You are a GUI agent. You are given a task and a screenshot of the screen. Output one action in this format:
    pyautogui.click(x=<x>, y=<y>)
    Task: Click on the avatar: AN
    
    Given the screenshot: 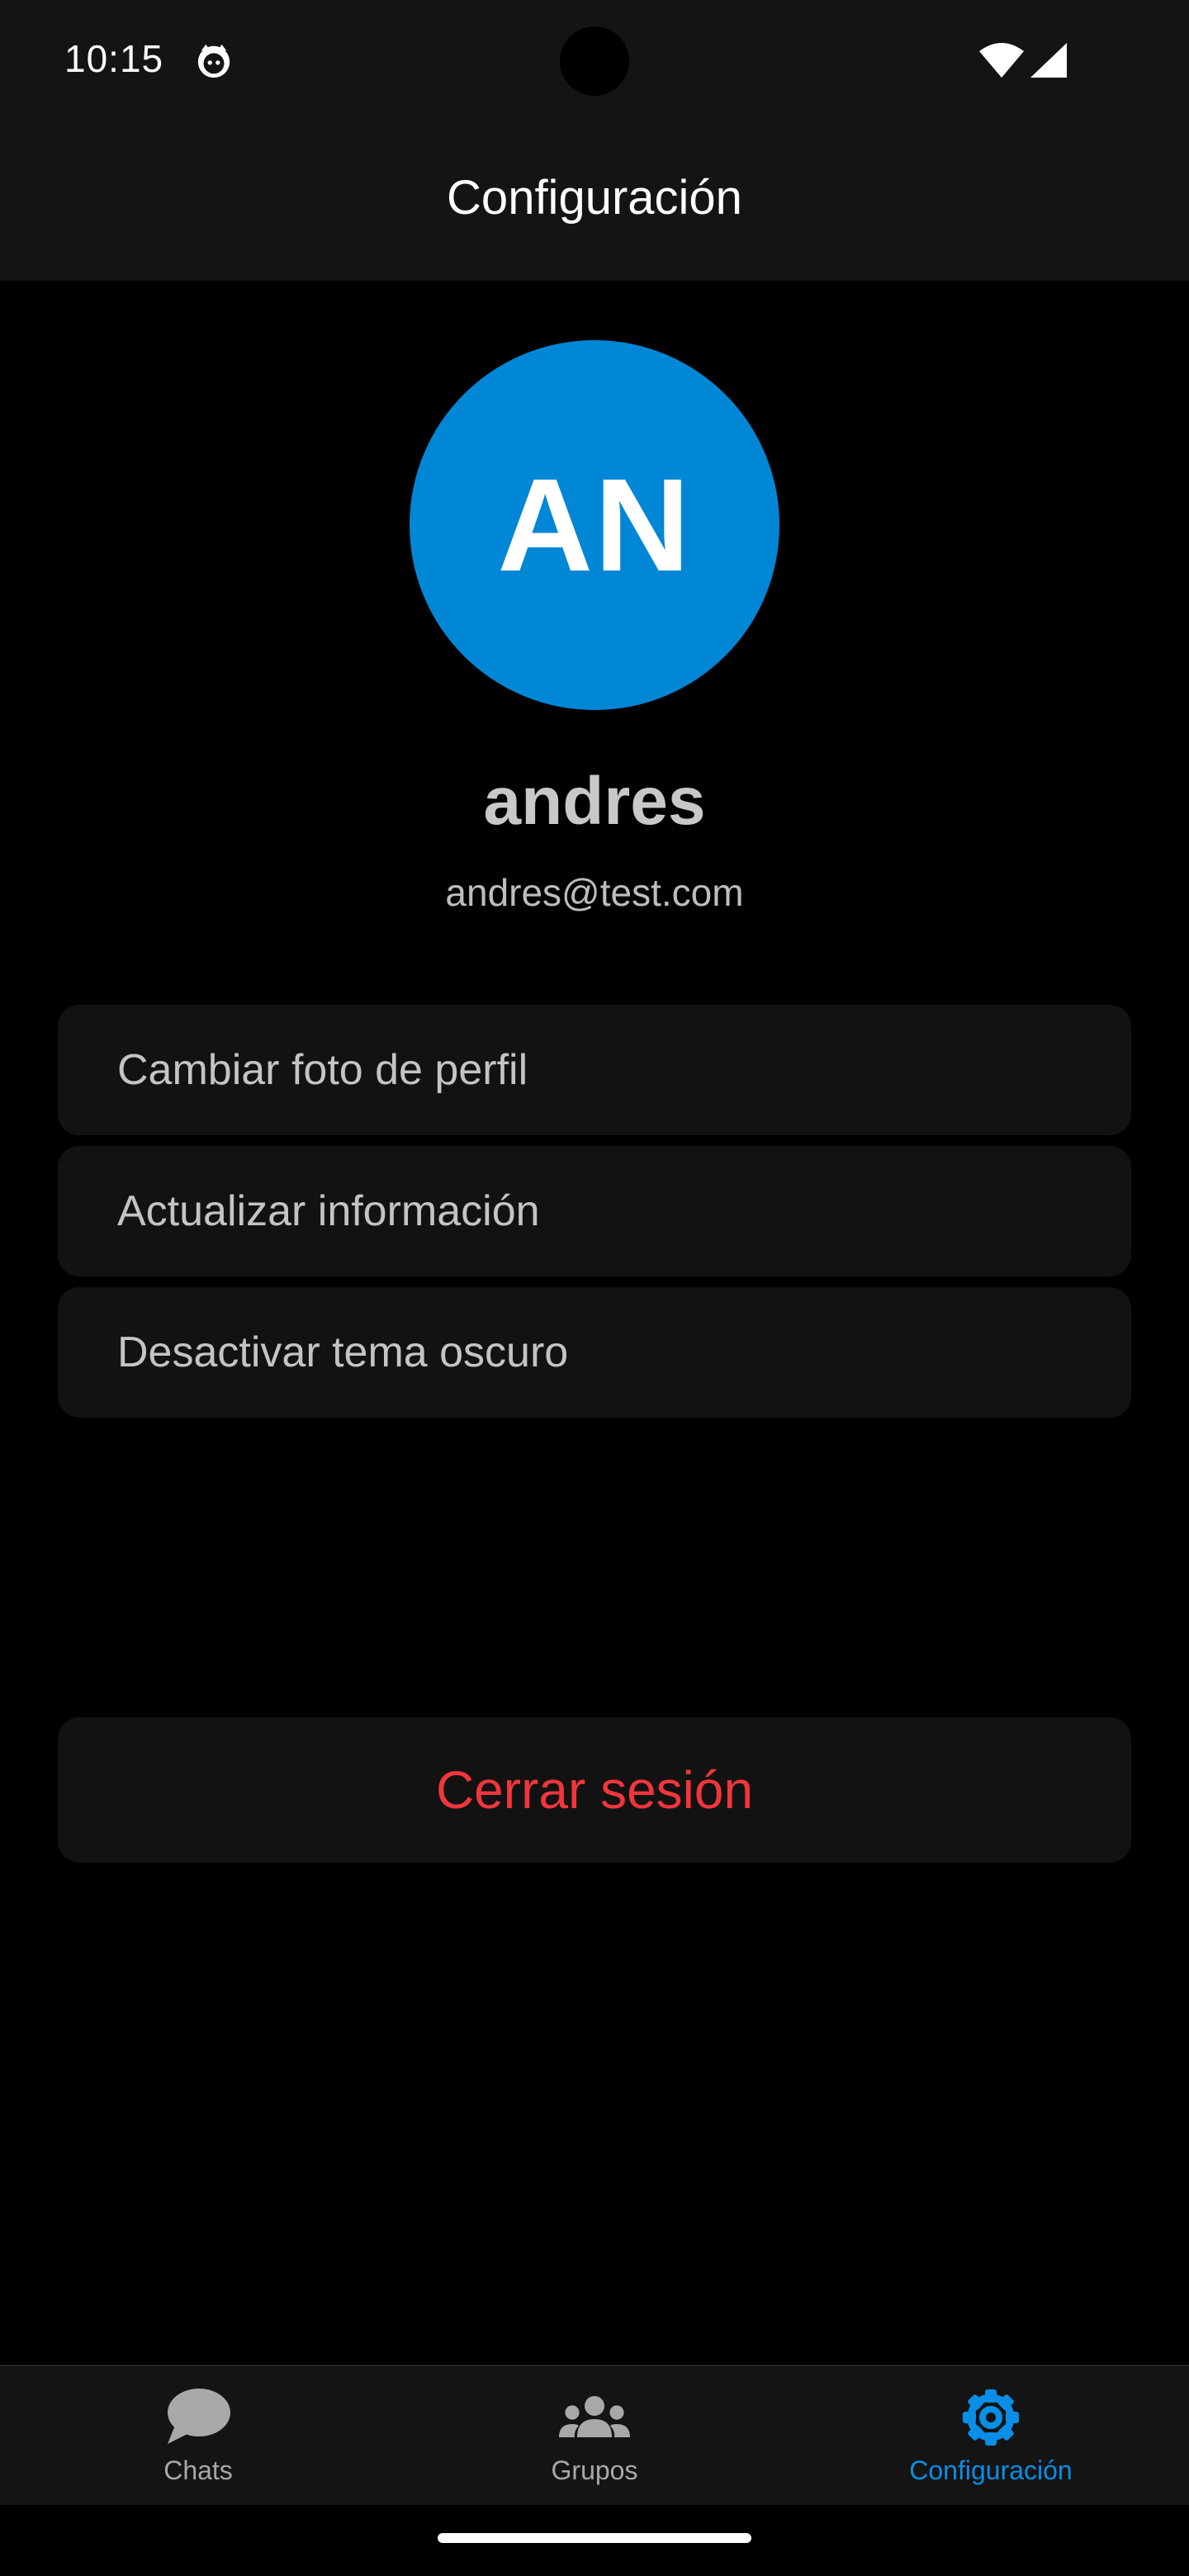 What is the action you would take?
    pyautogui.click(x=594, y=525)
    